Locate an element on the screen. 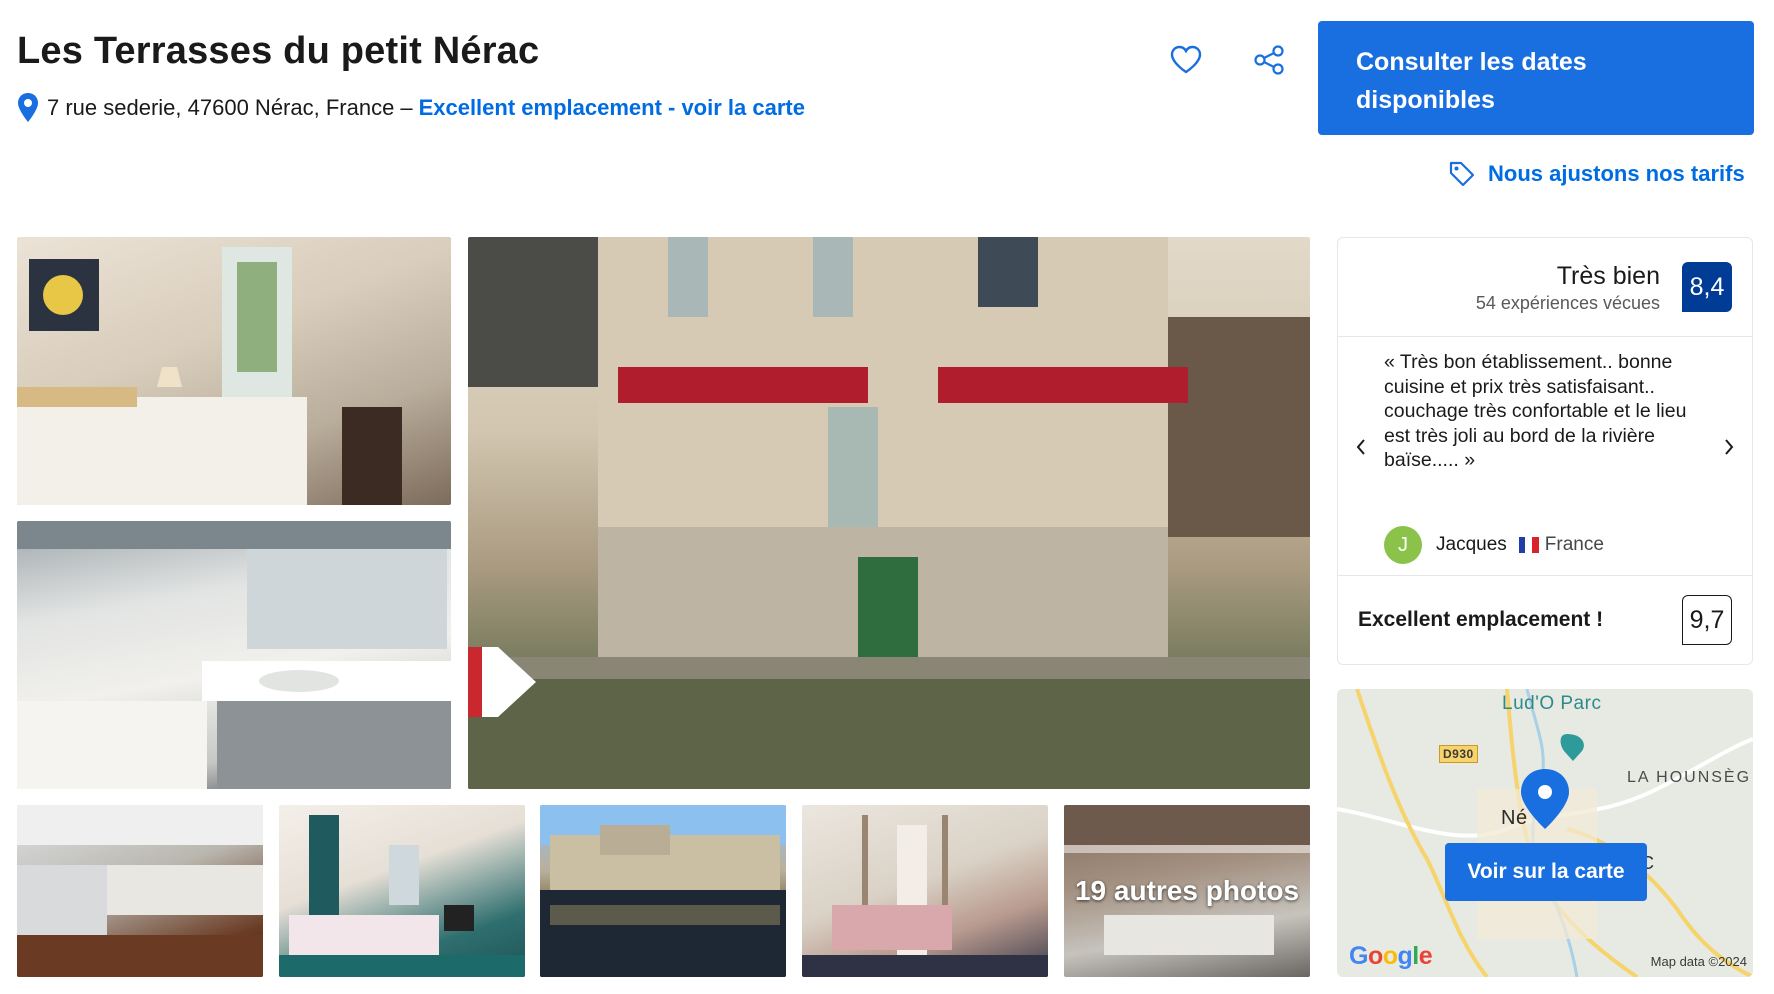 This screenshot has height=994, width=1774. photo-bedroom-image is located at coordinates (209, 376).